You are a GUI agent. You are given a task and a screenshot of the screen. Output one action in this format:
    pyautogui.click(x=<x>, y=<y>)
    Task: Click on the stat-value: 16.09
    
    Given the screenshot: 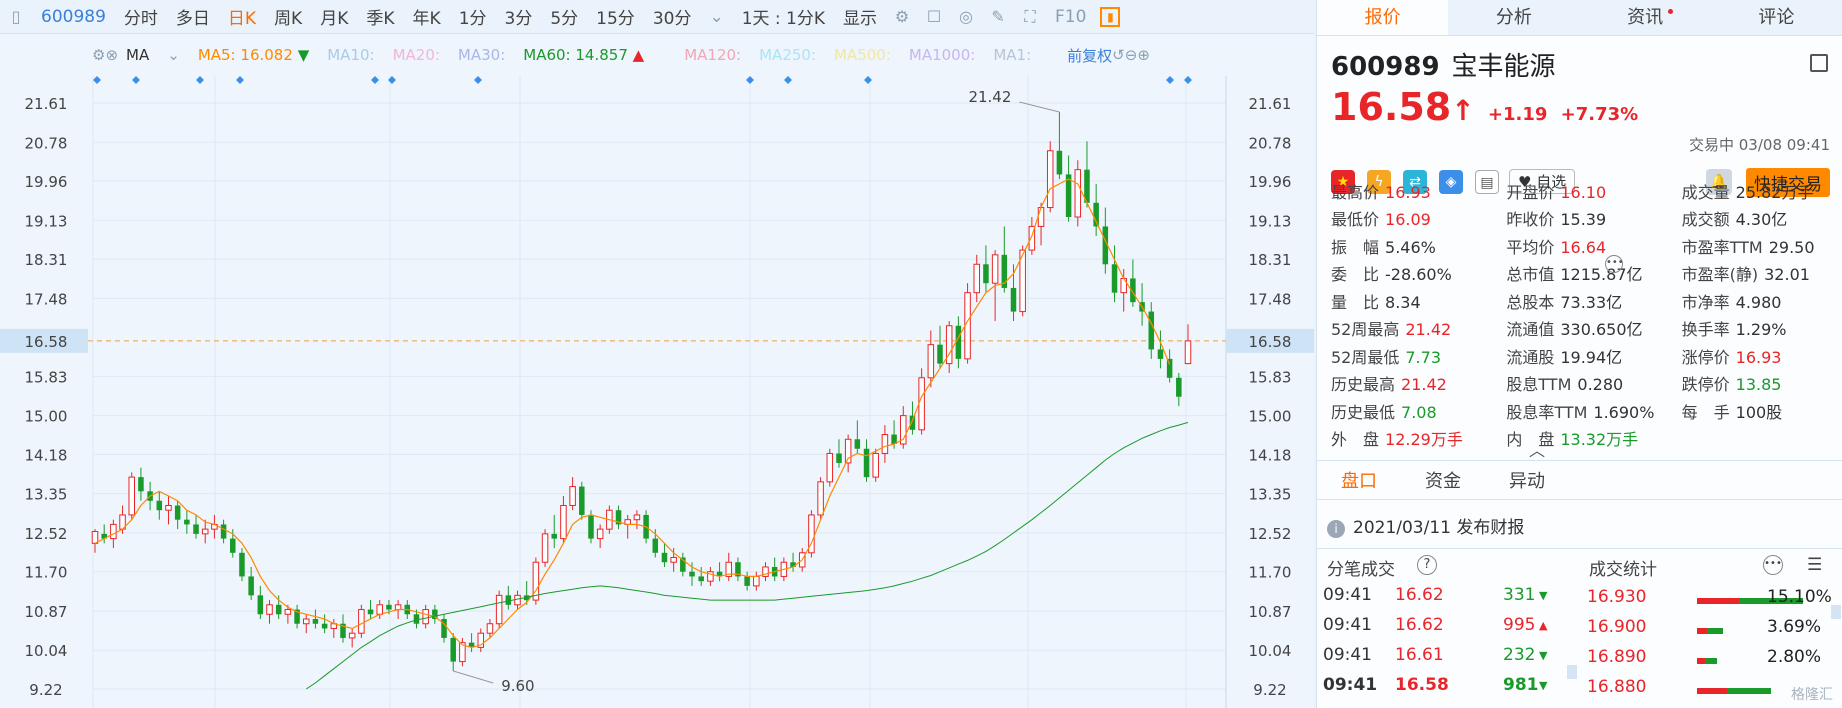 What is the action you would take?
    pyautogui.click(x=1408, y=220)
    